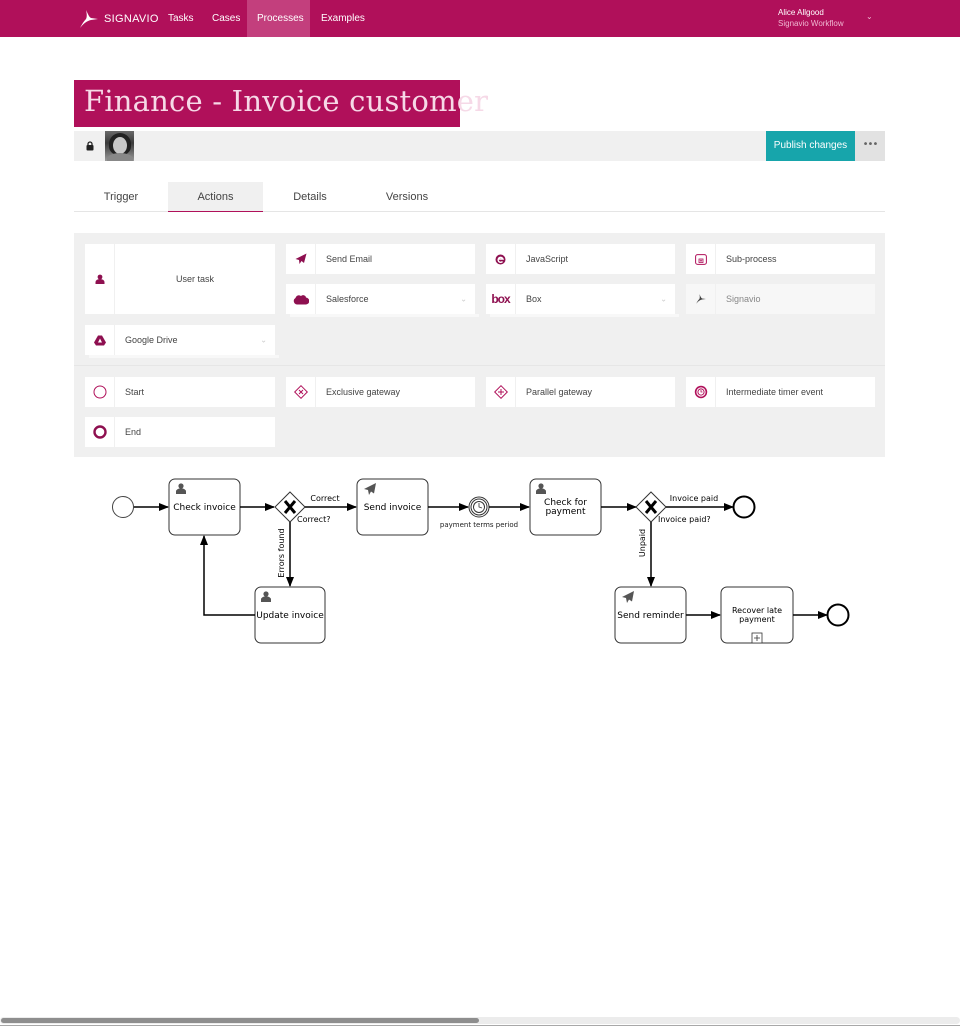  I want to click on palette-label: End, so click(195, 432).